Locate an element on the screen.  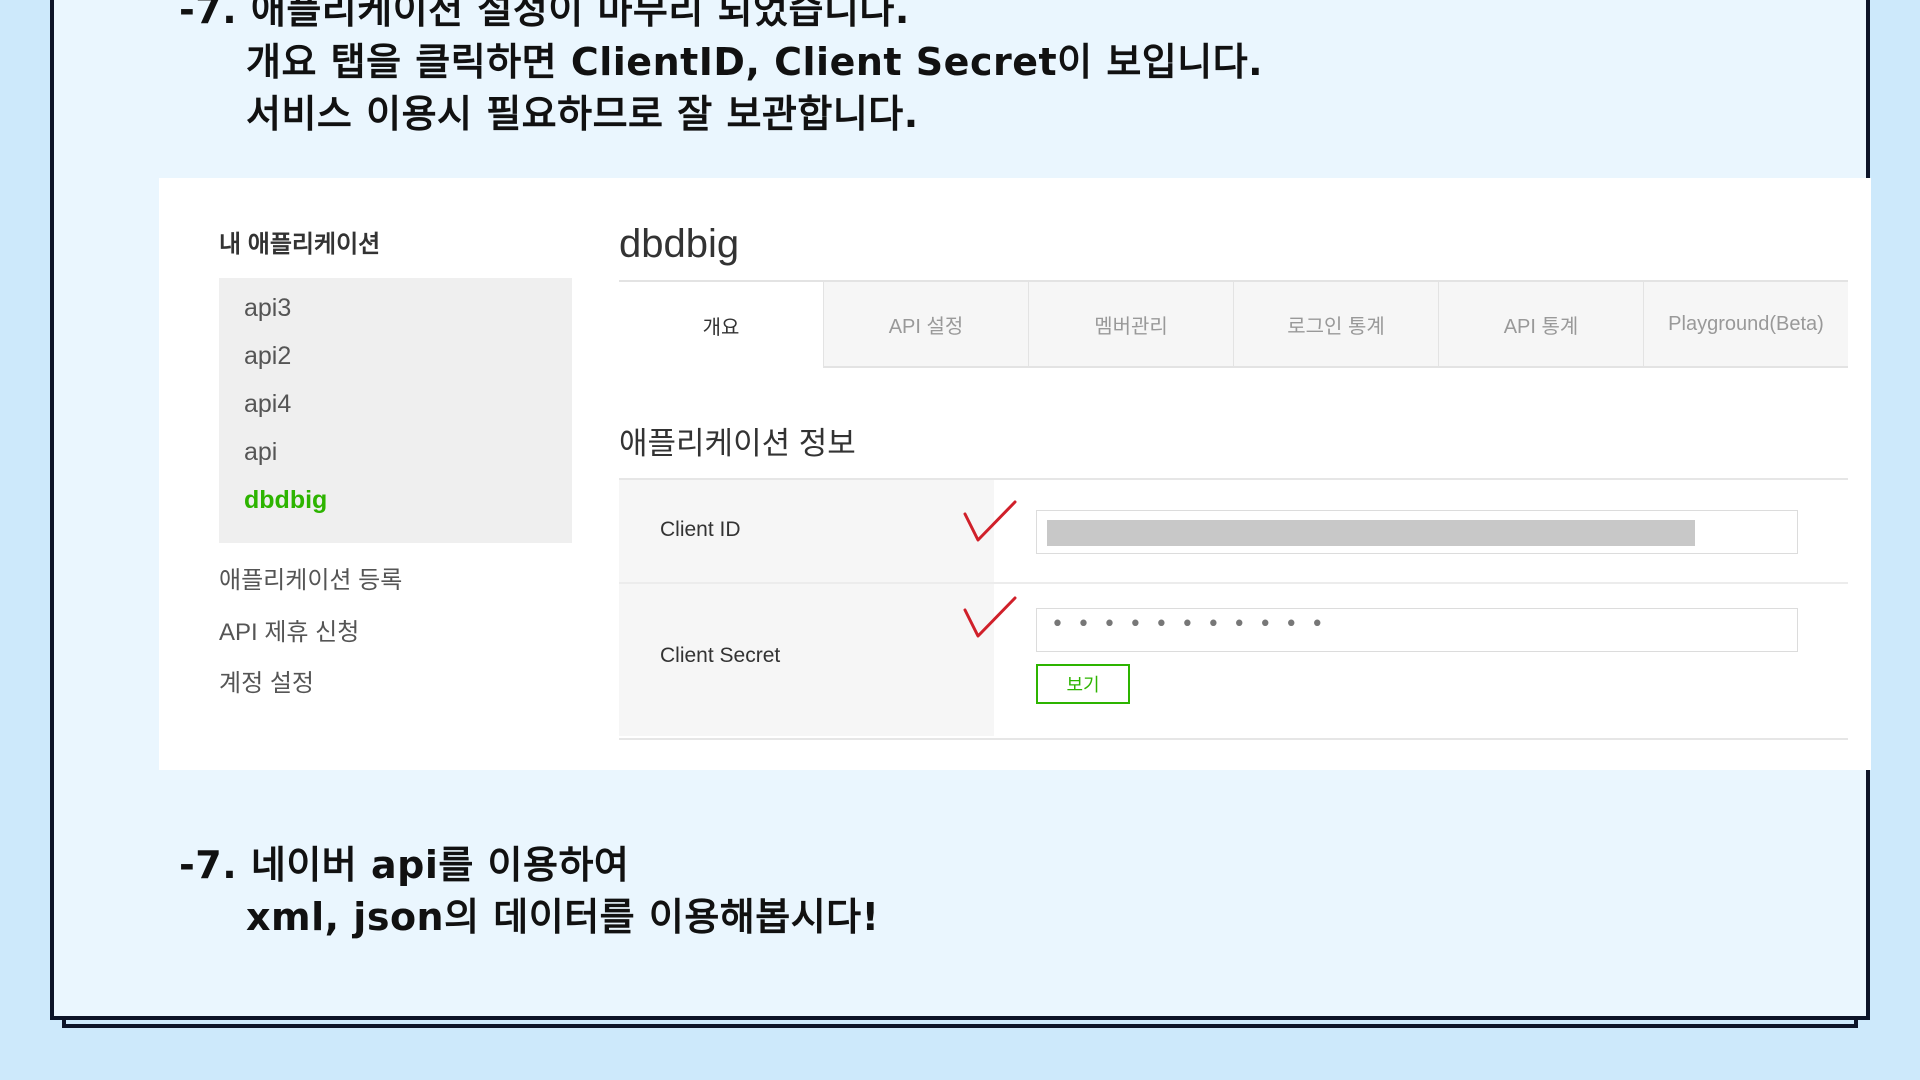
note-line: -7. 네이버 api를 이용하여 is located at coordinates (404, 865).